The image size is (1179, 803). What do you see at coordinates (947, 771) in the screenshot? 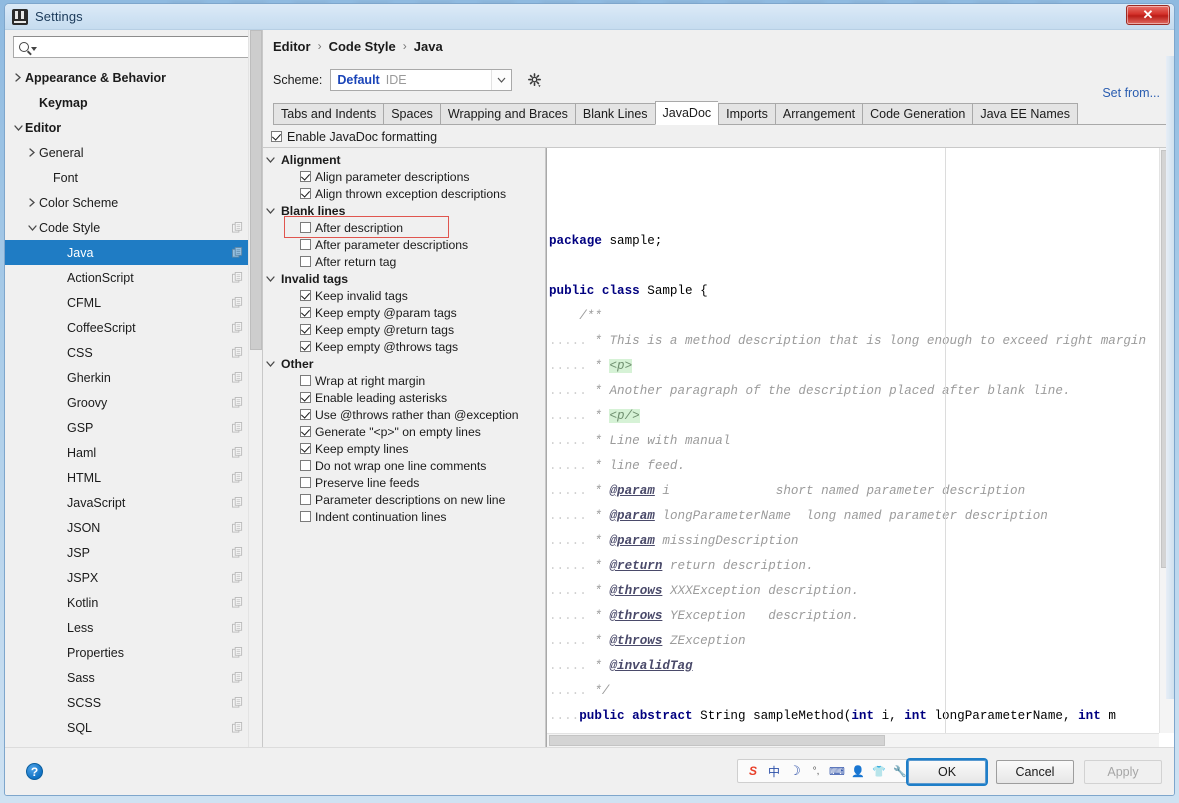
I see `ok-button: OK` at bounding box center [947, 771].